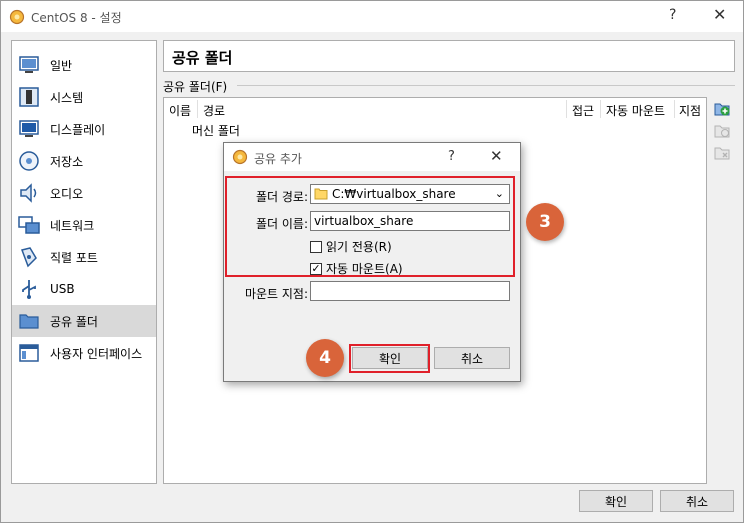 The image size is (744, 523). What do you see at coordinates (29, 97) in the screenshot?
I see `system-icon` at bounding box center [29, 97].